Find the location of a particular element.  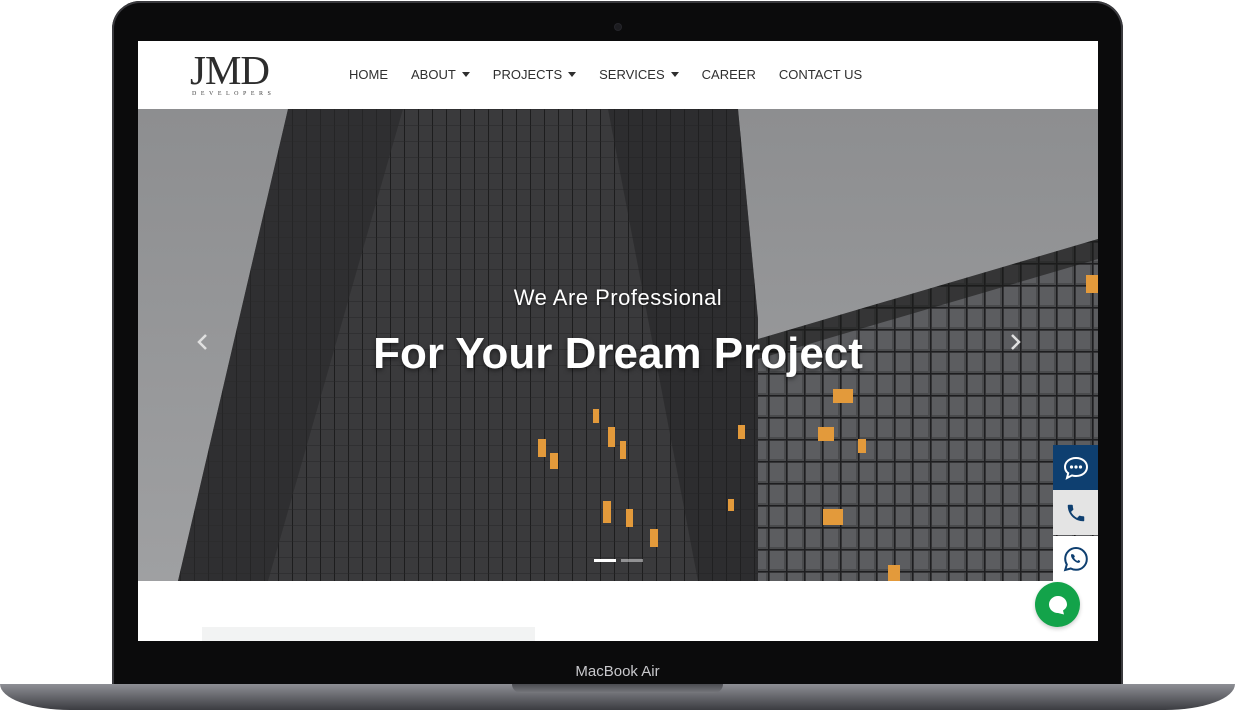

nav-services-label: SERVICES is located at coordinates (632, 74).